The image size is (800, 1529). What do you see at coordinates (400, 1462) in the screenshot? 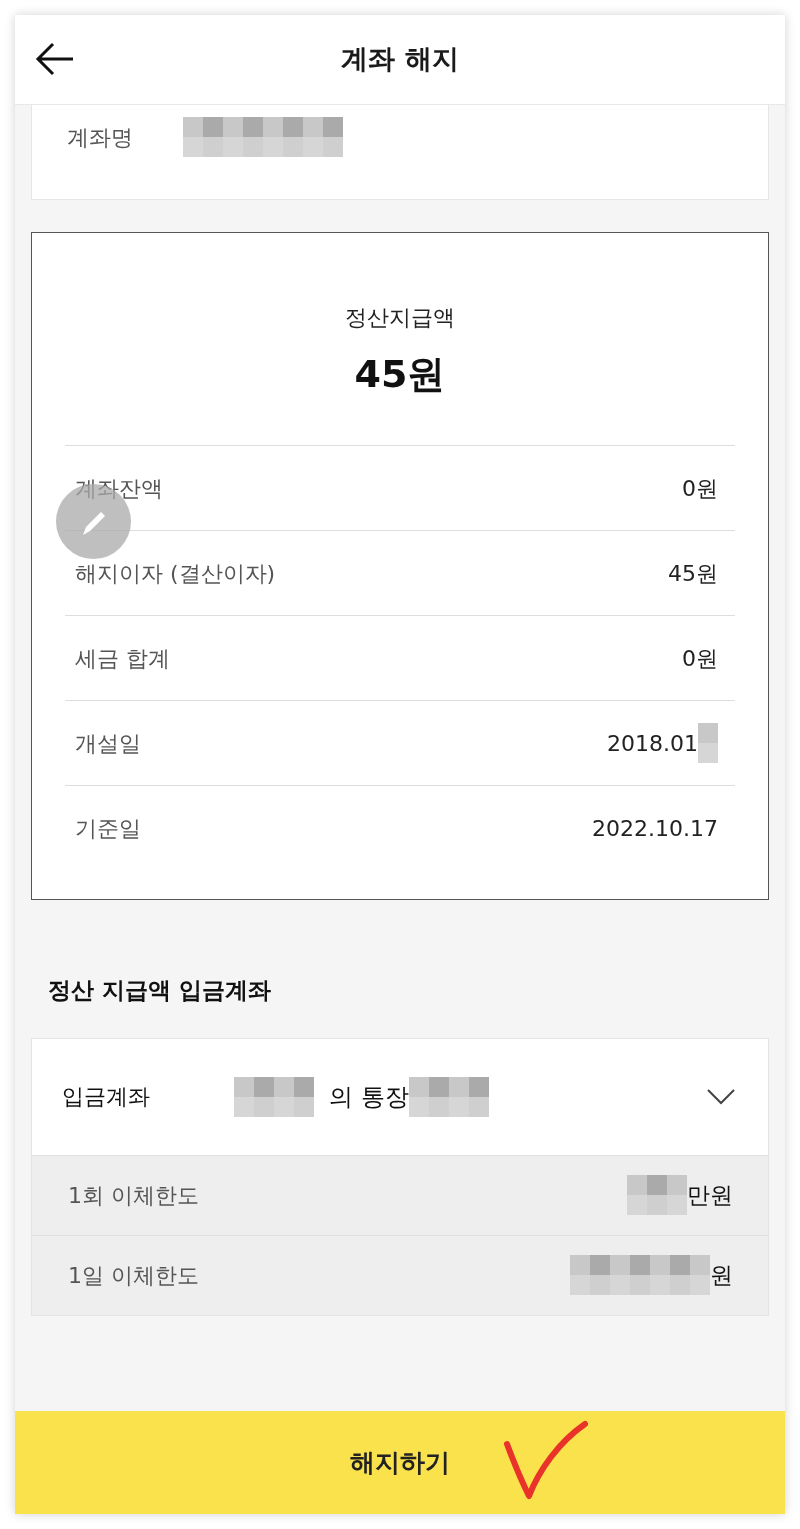
I see `terminate-button: 해지하기` at bounding box center [400, 1462].